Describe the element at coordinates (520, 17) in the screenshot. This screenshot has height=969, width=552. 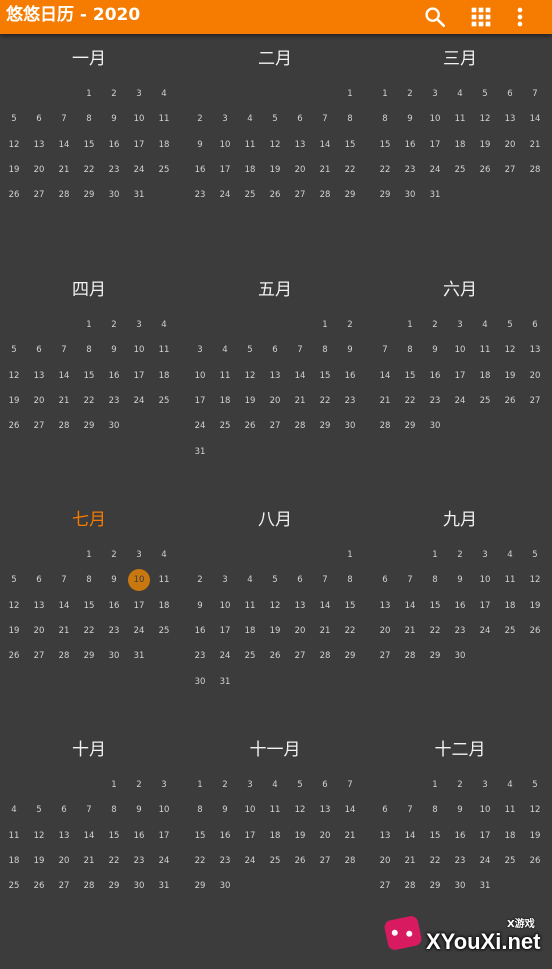
I see `more-options-button` at that location.